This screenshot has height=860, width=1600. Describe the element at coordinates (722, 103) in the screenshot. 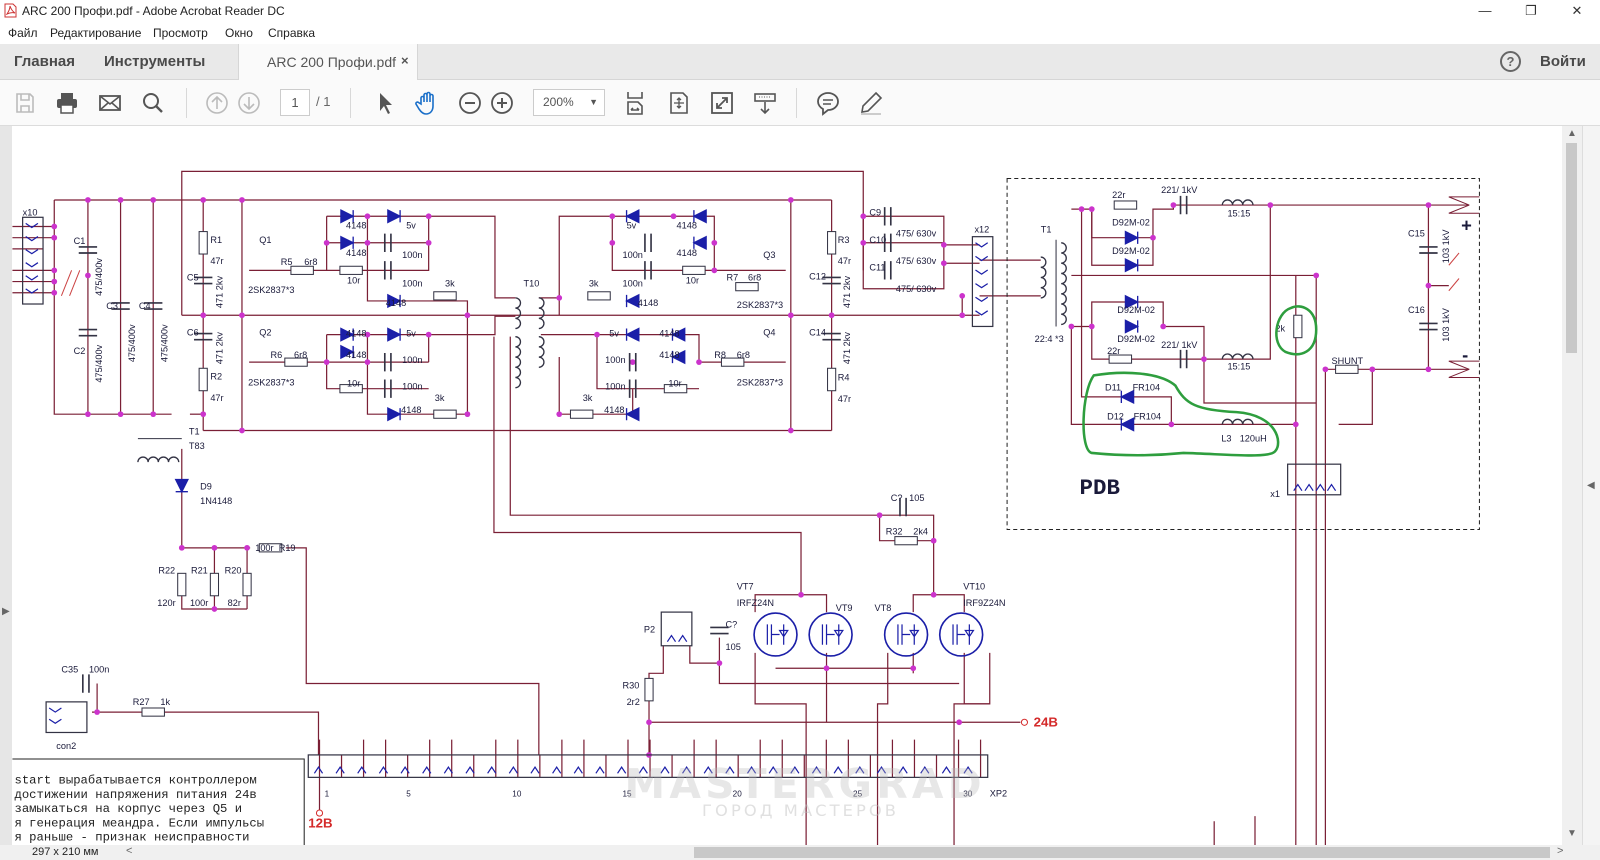

I see `fullscreen-icon` at that location.